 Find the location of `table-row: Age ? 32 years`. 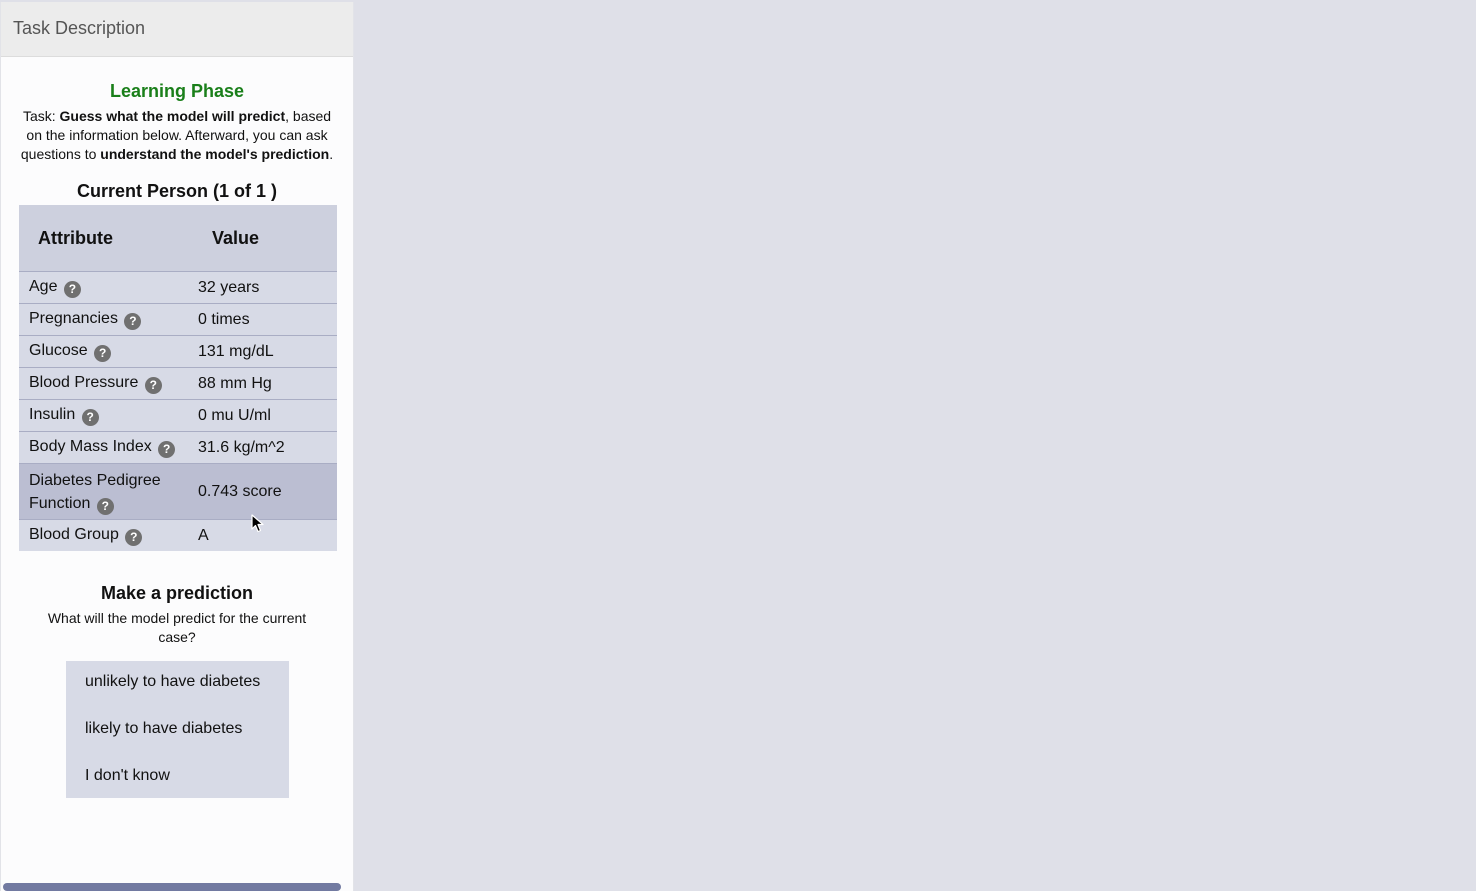

table-row: Age ? 32 years is located at coordinates (178, 287).